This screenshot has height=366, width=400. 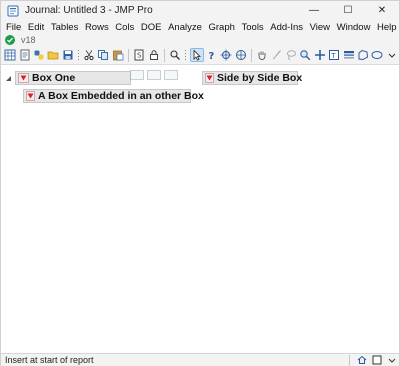 What do you see at coordinates (153, 55) in the screenshot?
I see `lock-icon` at bounding box center [153, 55].